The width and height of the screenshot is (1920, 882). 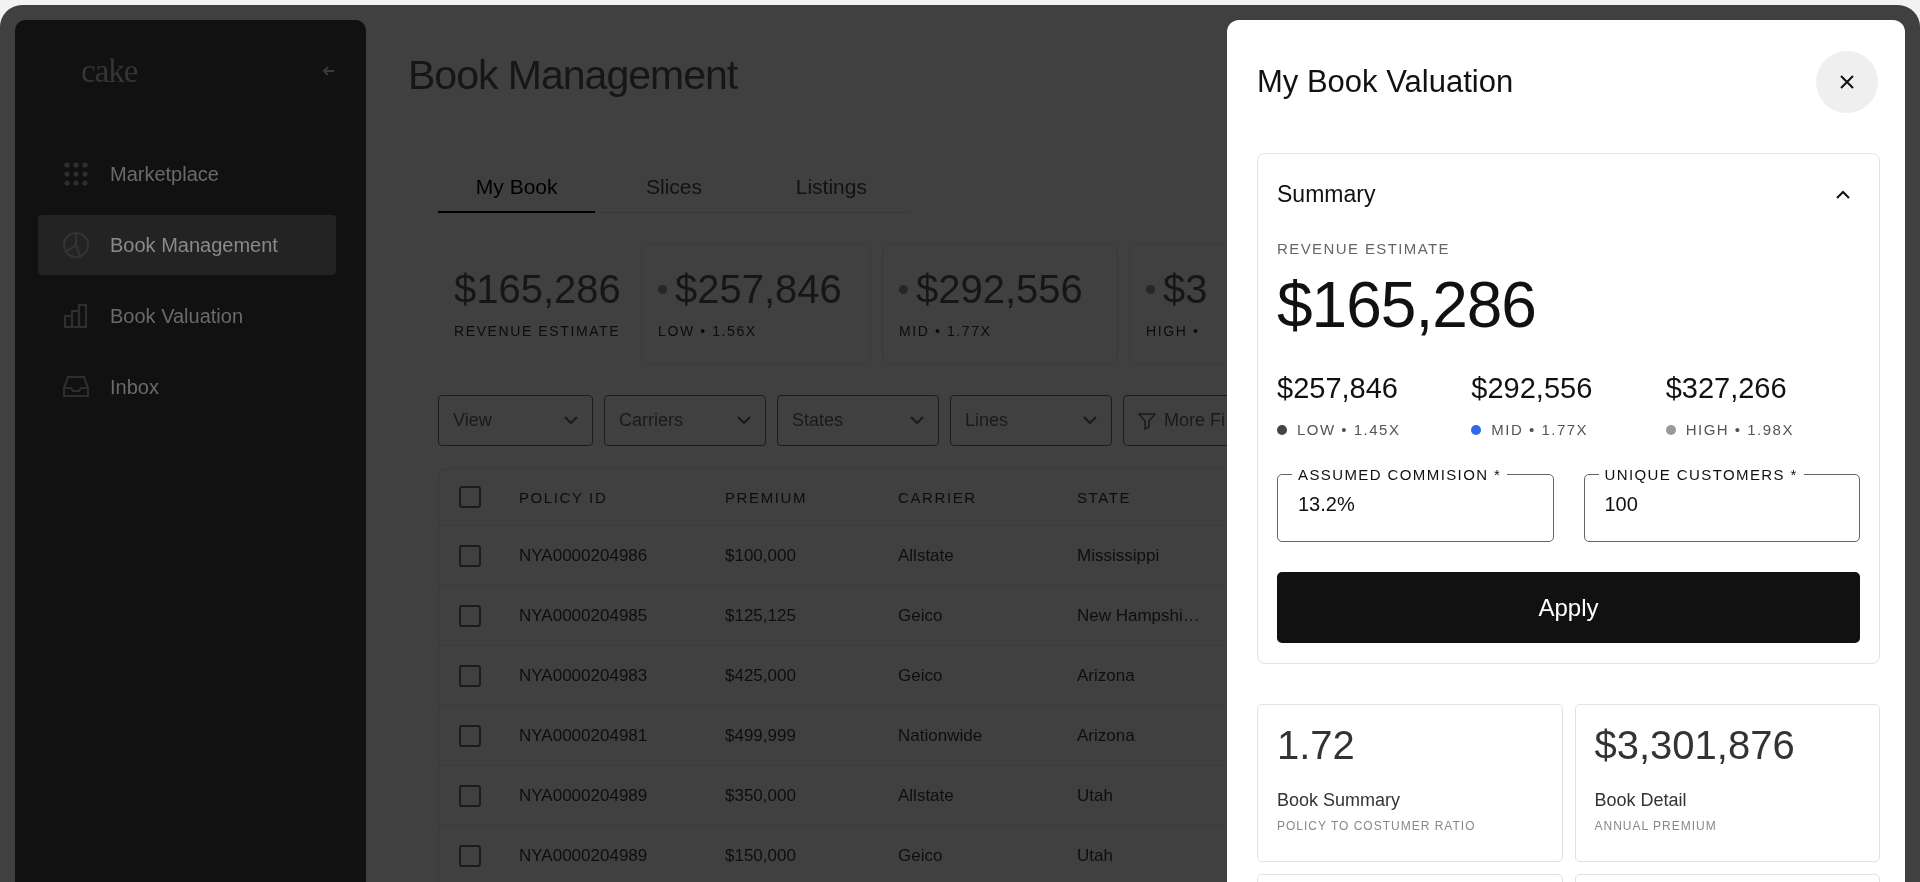 I want to click on funnel-icon, so click(x=1147, y=420).